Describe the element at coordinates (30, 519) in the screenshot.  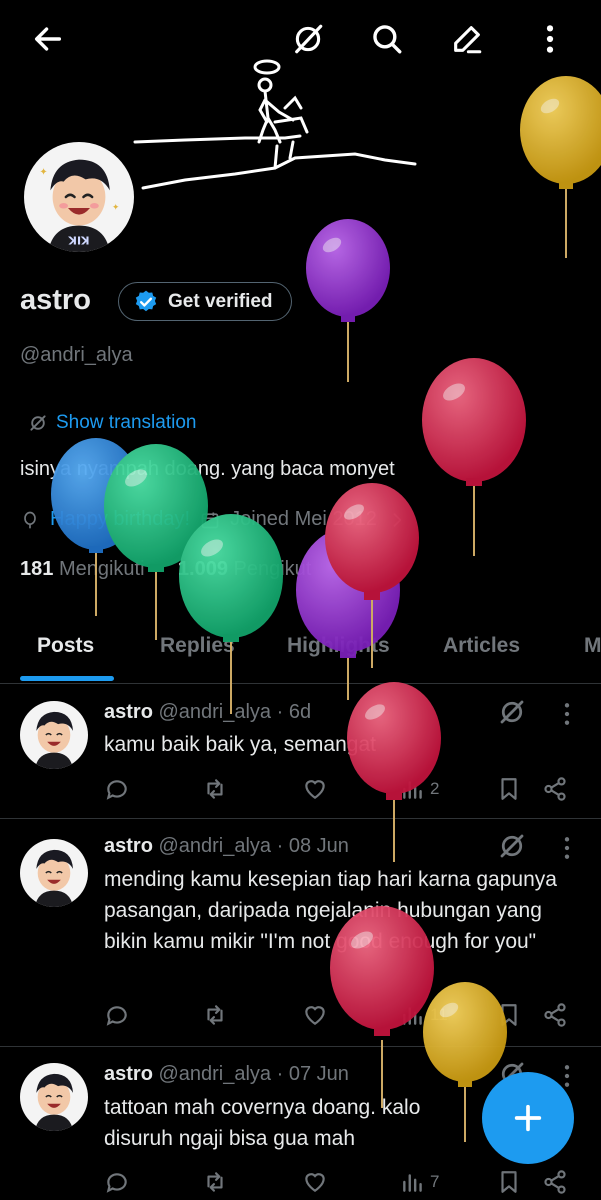
I see `balloon-icon` at that location.